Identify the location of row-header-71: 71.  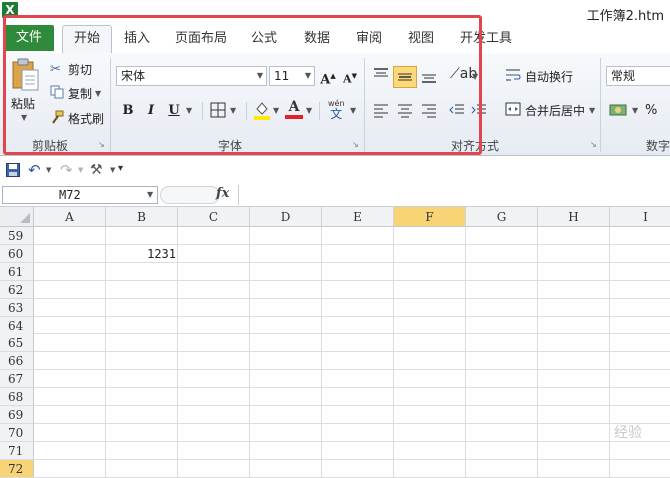
(17, 451).